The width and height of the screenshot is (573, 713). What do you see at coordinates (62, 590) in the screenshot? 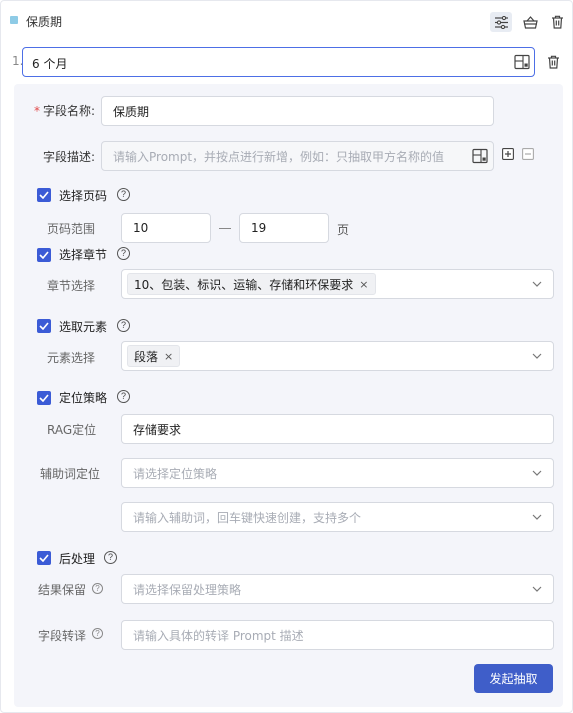
I see `keep-label: 结果保留` at bounding box center [62, 590].